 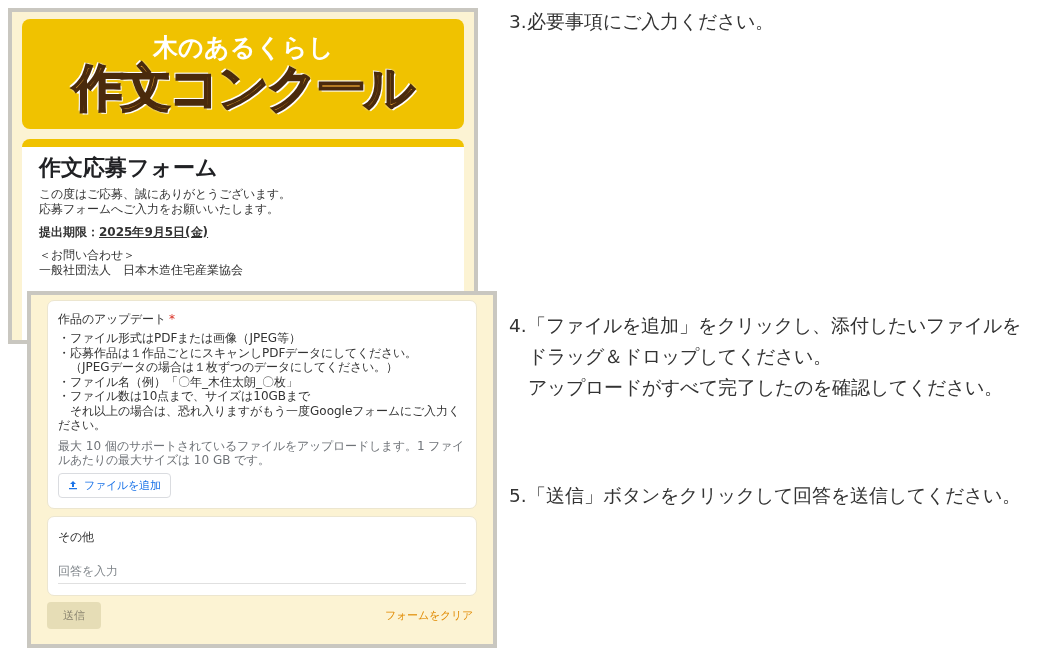 I want to click on deadline-label: 提出期限：, so click(x=69, y=232).